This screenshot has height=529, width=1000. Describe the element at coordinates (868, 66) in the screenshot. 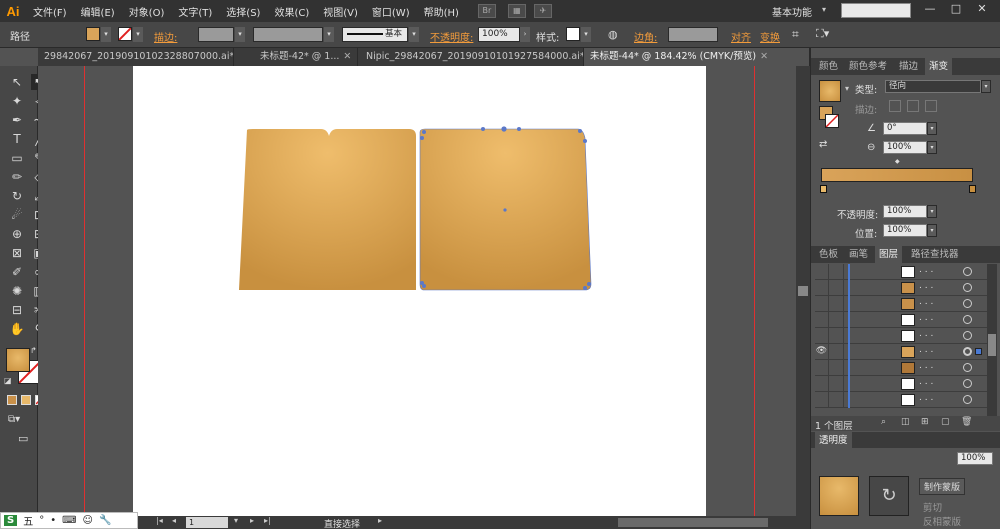

I see `tab-color-guide: 颜色参考` at that location.